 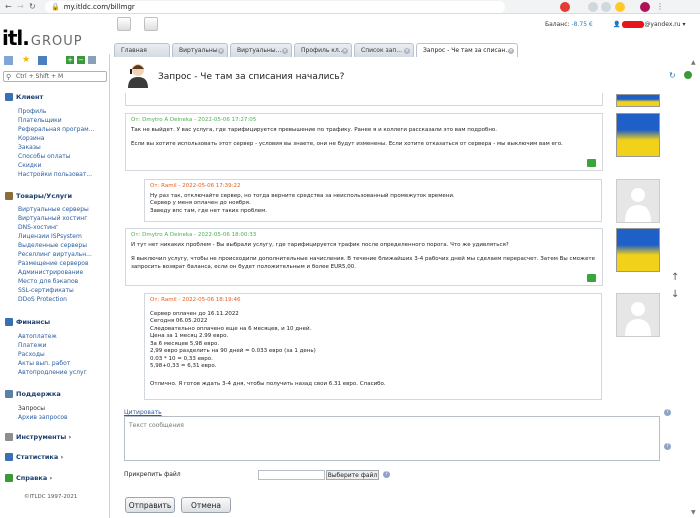 What do you see at coordinates (392, 438) in the screenshot?
I see `message-textarea: Текст сообщения` at bounding box center [392, 438].